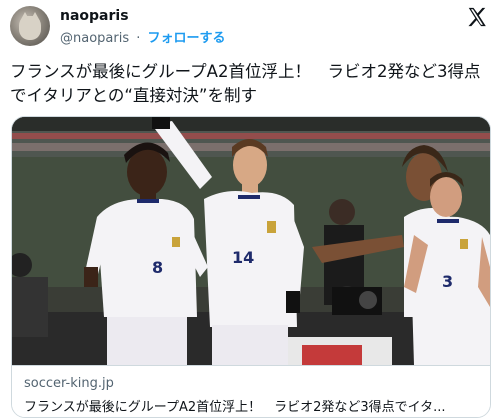 The width and height of the screenshot is (500, 418). I want to click on author-handle: @naoparis, so click(94, 38).